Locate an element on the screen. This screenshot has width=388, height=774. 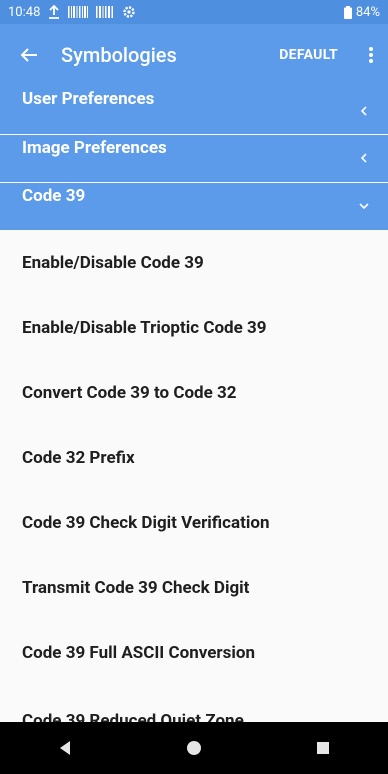
square-recents-icon is located at coordinates (323, 748).